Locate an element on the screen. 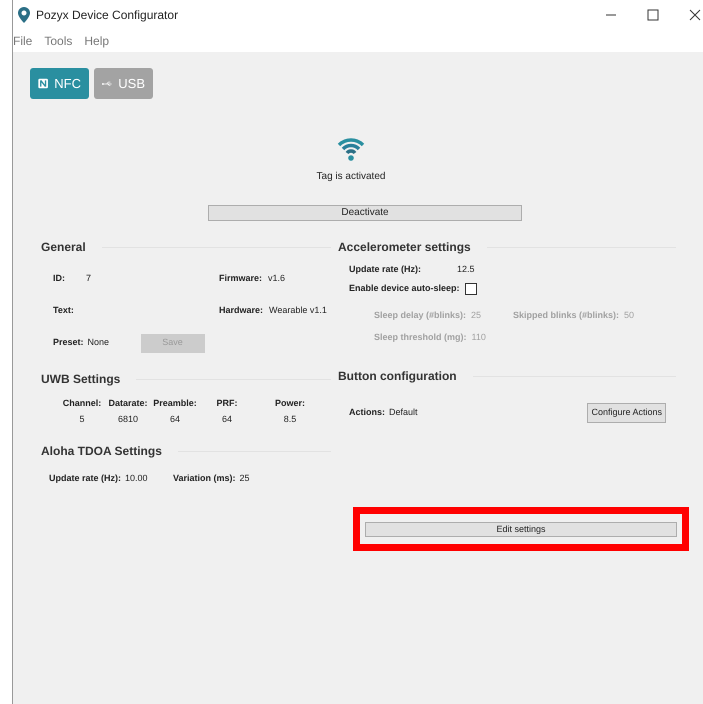 The width and height of the screenshot is (703, 704). section-heading: Accelerometer settings is located at coordinates (404, 247).